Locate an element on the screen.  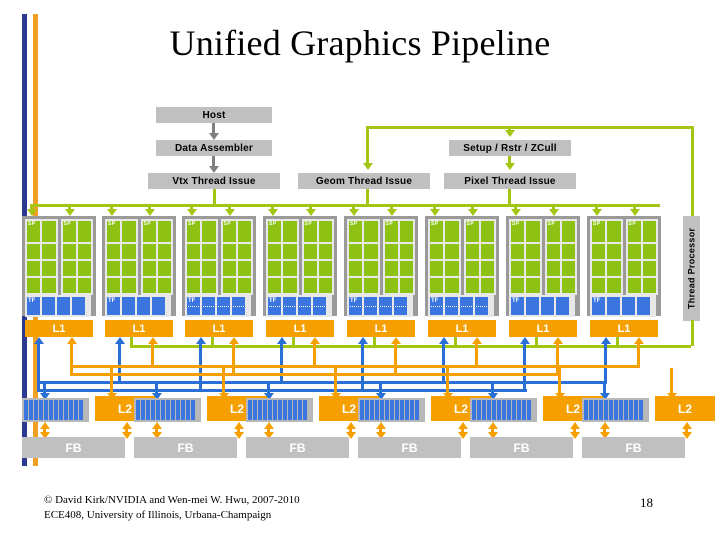
stage-setup-rstr-zcull: Setup / Rstr / ZCull is located at coordinates (510, 148).